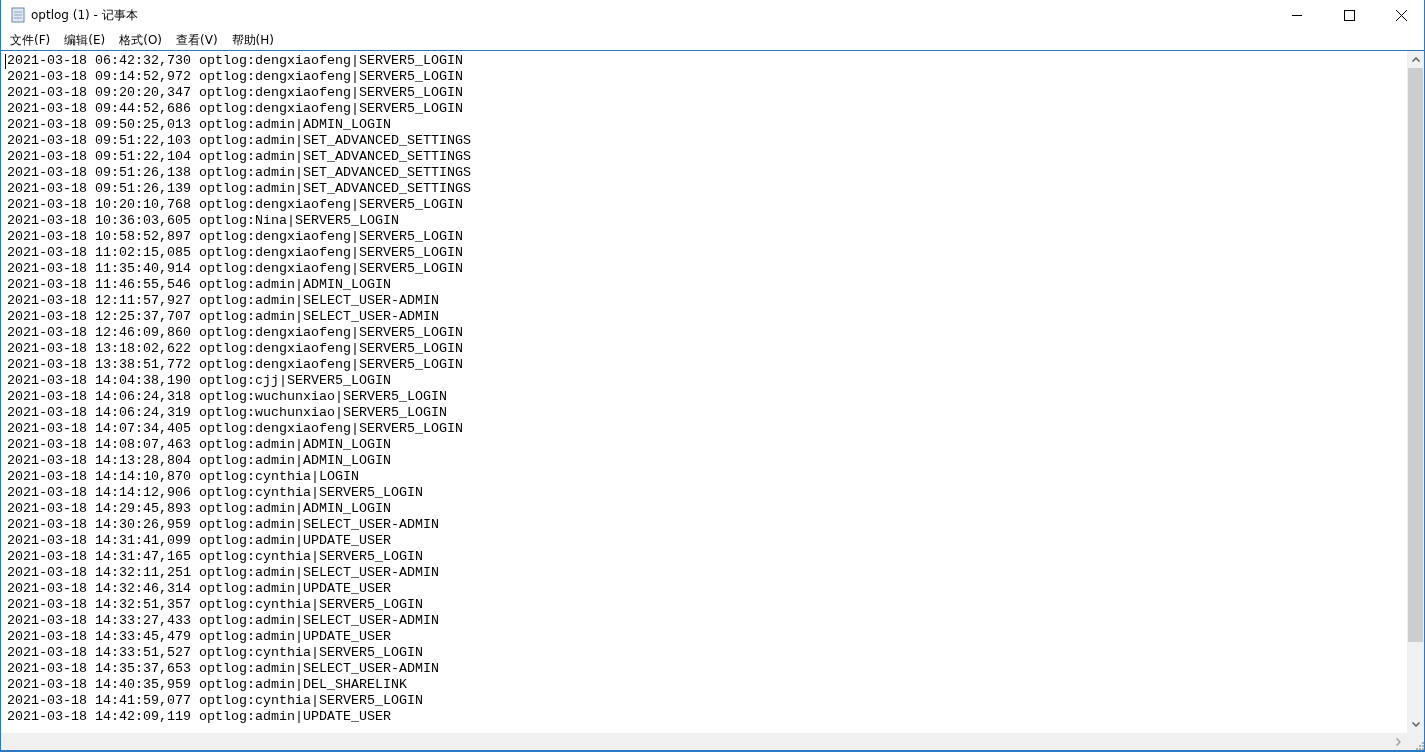 Image resolution: width=1425 pixels, height=752 pixels. What do you see at coordinates (1419, 745) in the screenshot?
I see `resize-grip-icon` at bounding box center [1419, 745].